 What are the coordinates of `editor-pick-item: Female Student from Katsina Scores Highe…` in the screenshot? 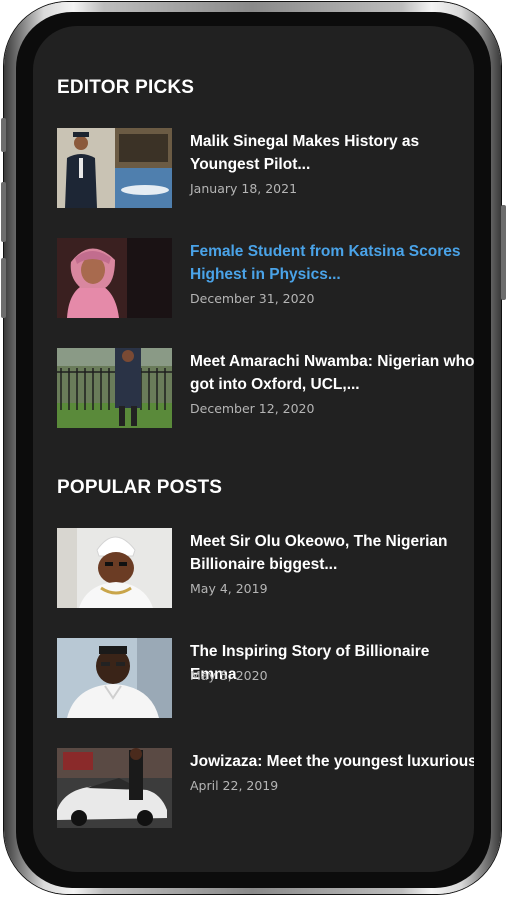 It's located at (265, 278).